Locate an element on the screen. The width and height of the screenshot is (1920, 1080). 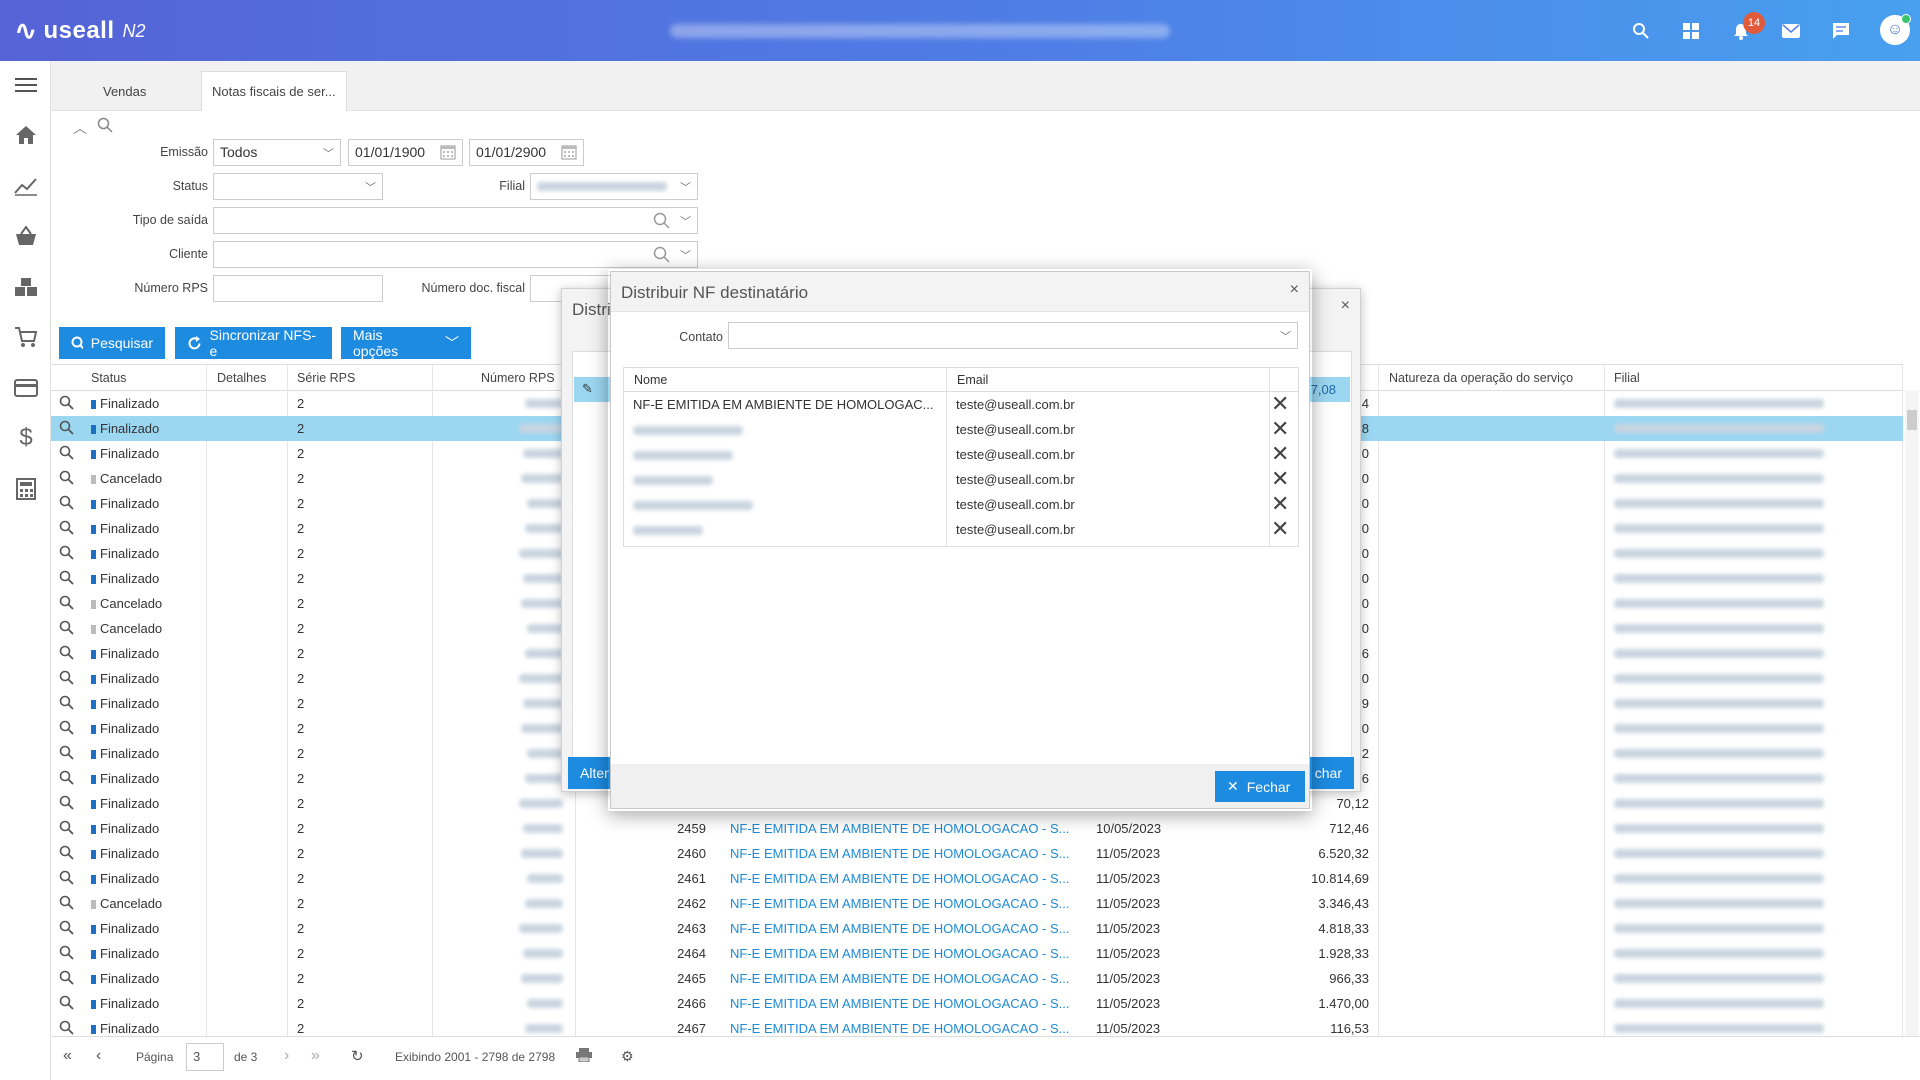
back-modal-close-icon: × is located at coordinates (1345, 306).